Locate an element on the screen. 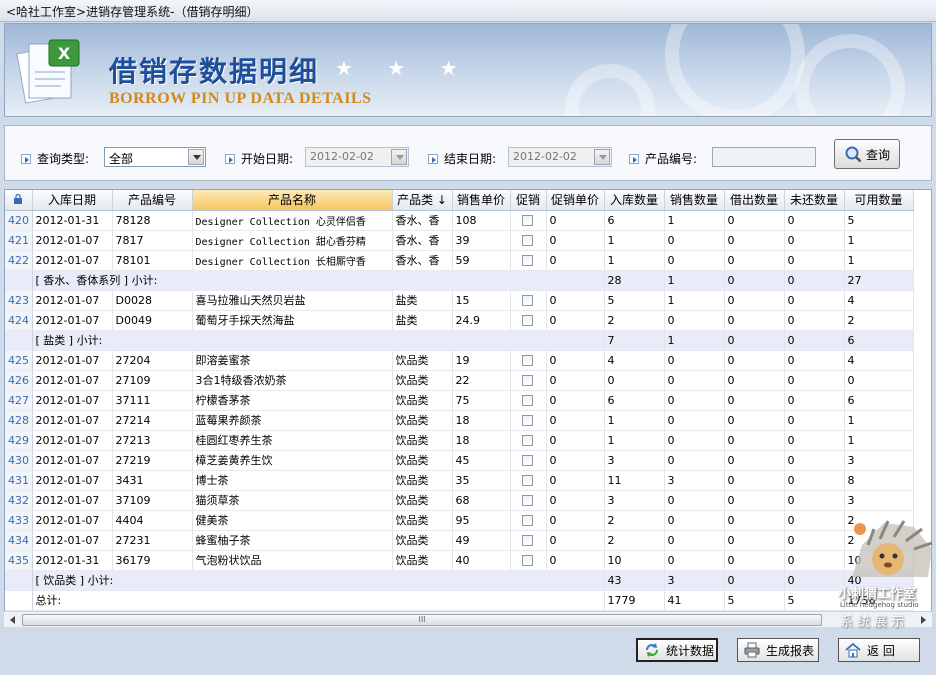 This screenshot has width=936, height=675. col-header: 入库数量 is located at coordinates (634, 200).